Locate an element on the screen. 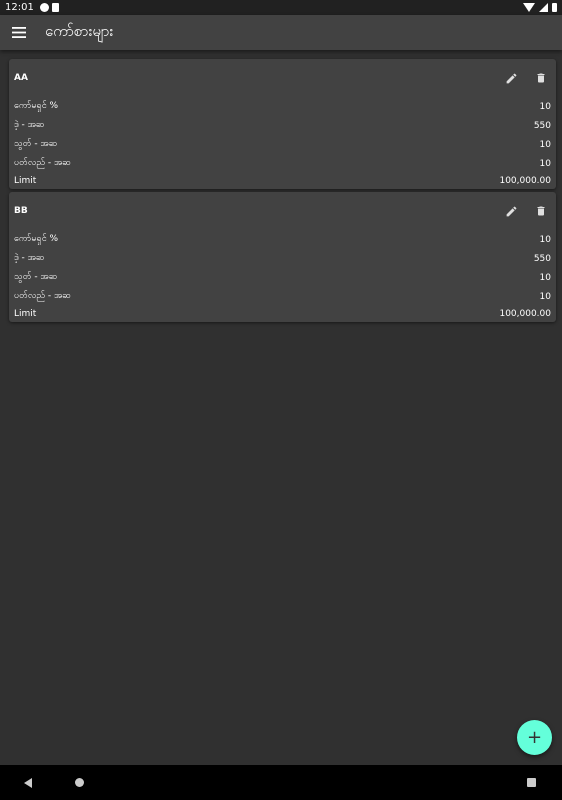 The image size is (562, 800). hamburger-menu-icon is located at coordinates (19, 32).